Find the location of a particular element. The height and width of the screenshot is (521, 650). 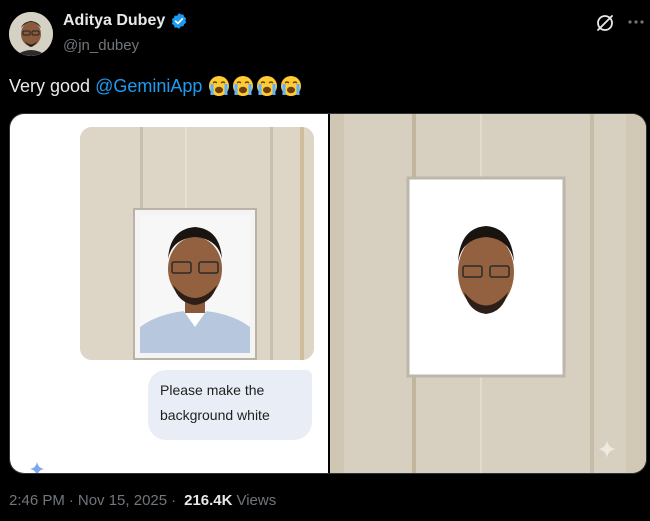

tweet-text: Very good @GeminiApp is located at coordinates (155, 86).